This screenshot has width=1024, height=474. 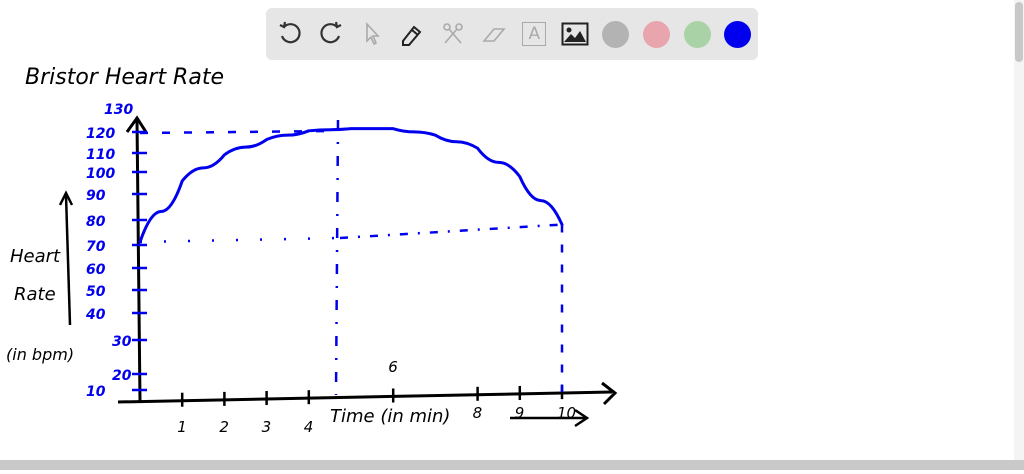 I want to click on y-tick-label: 120, so click(x=100, y=134).